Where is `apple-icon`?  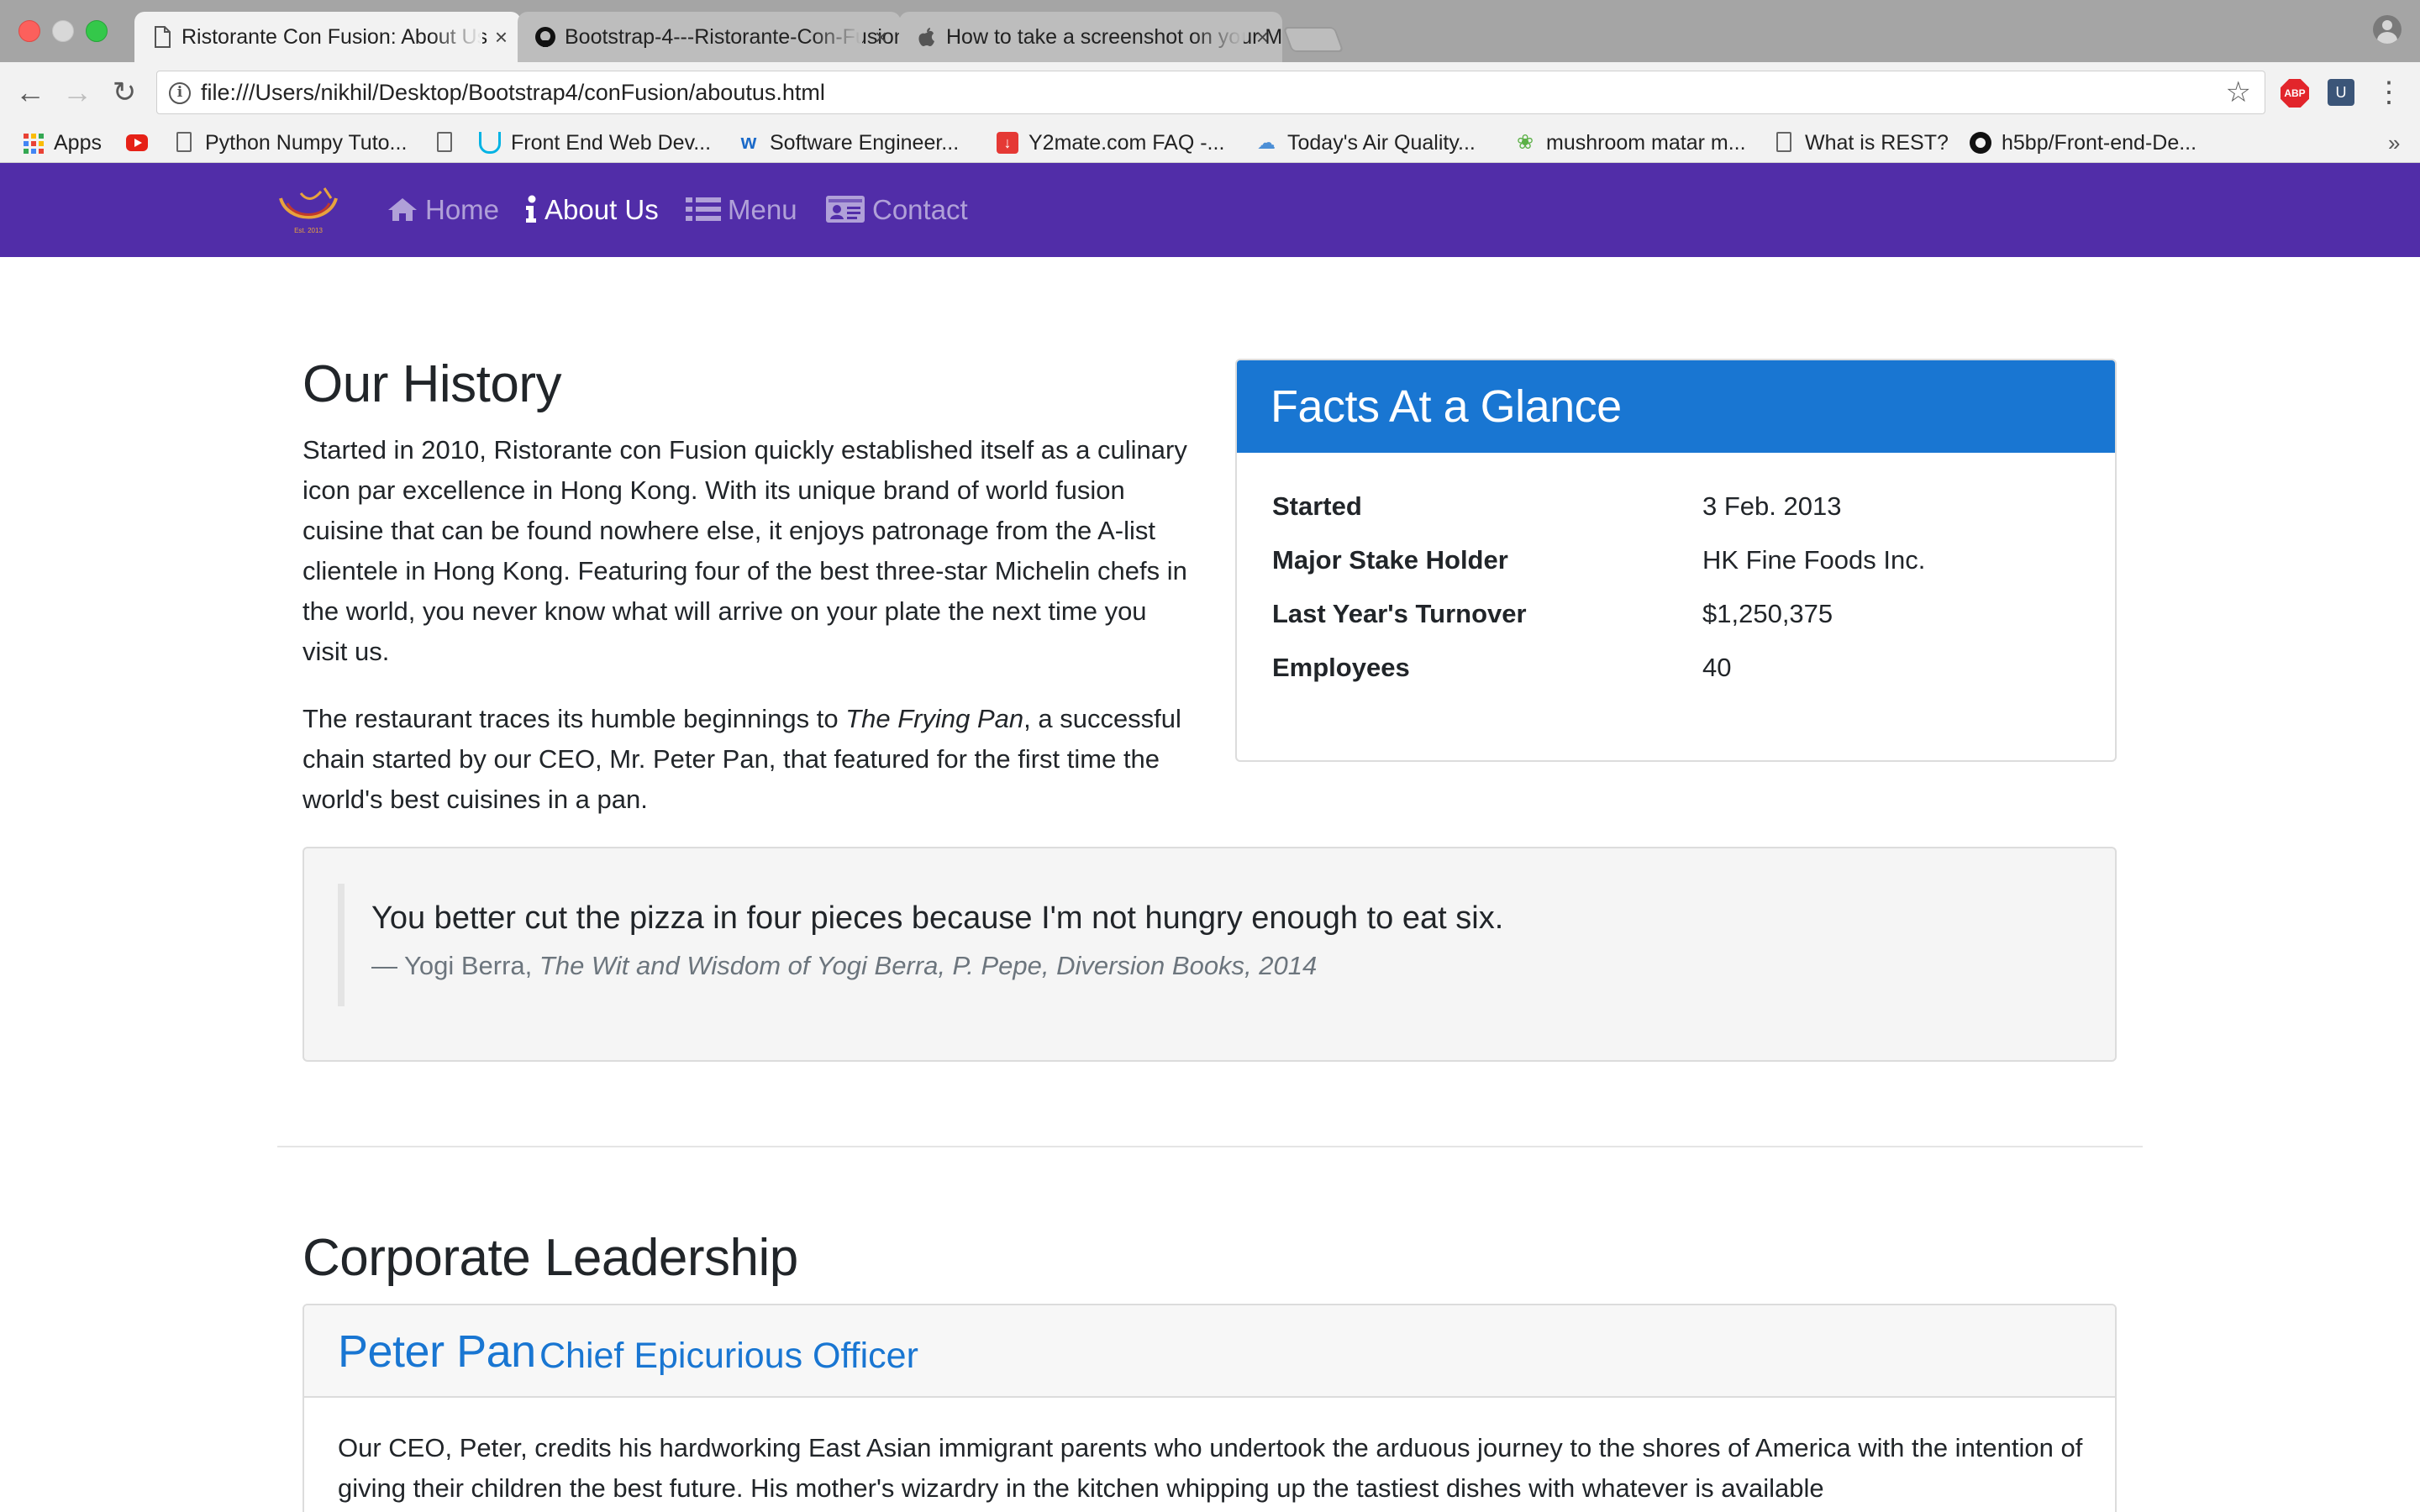 apple-icon is located at coordinates (926, 37).